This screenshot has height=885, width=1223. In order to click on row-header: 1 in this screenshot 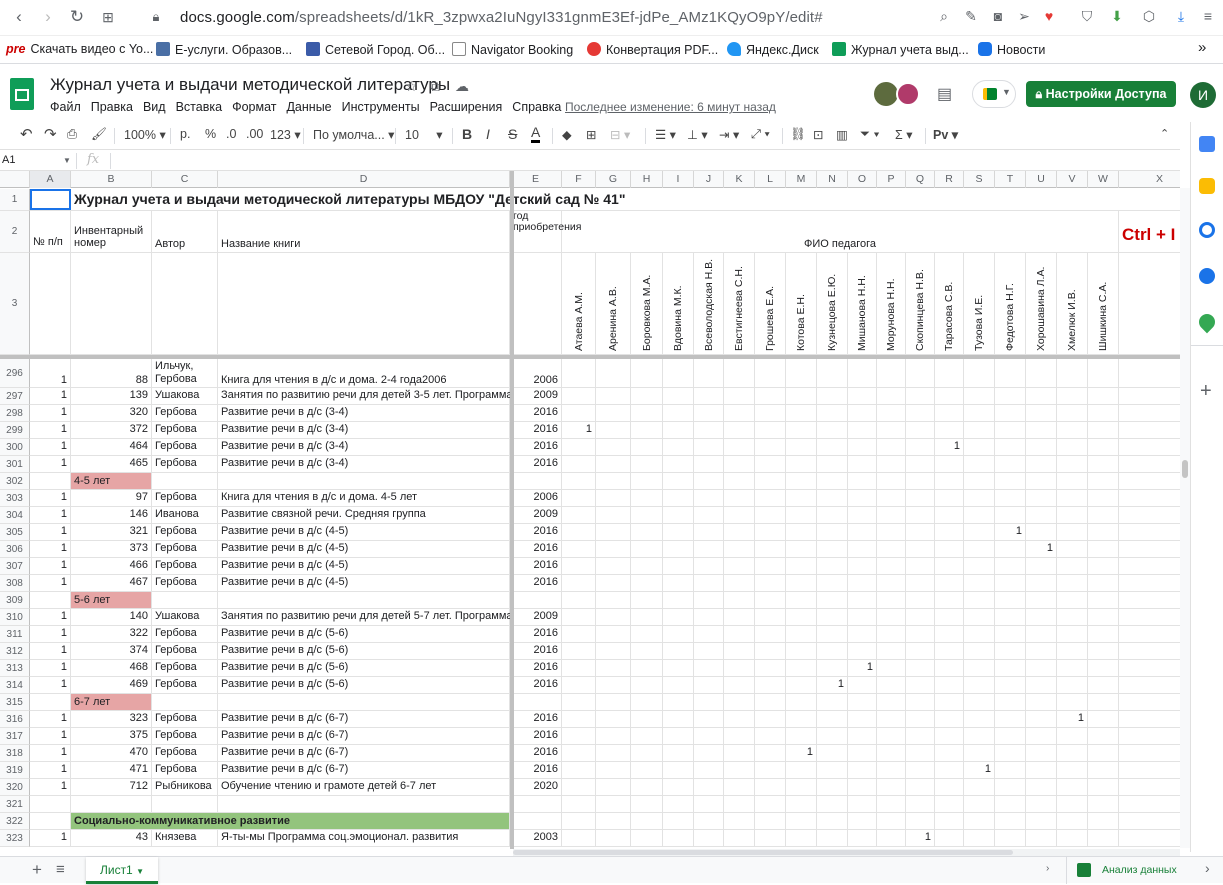, I will do `click(15, 200)`.